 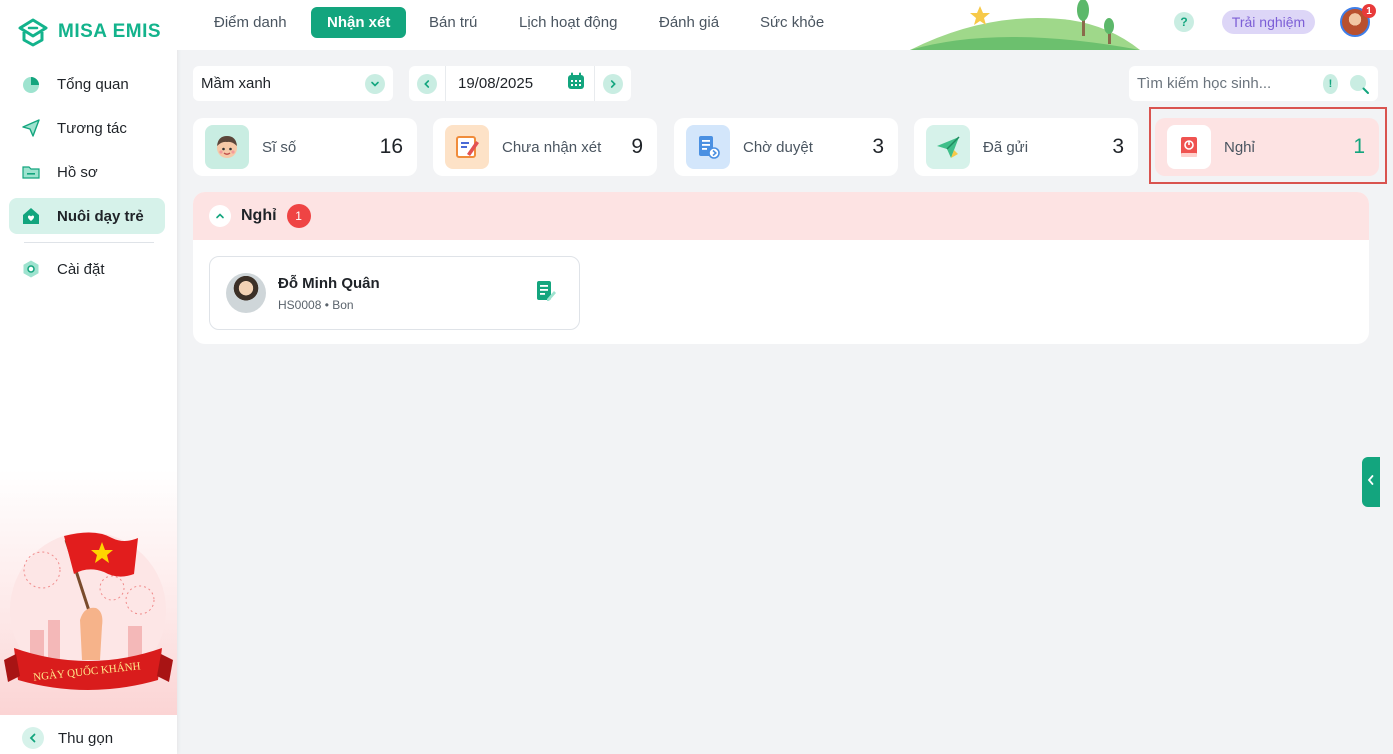 I want to click on chevron-up-icon, so click(x=220, y=216).